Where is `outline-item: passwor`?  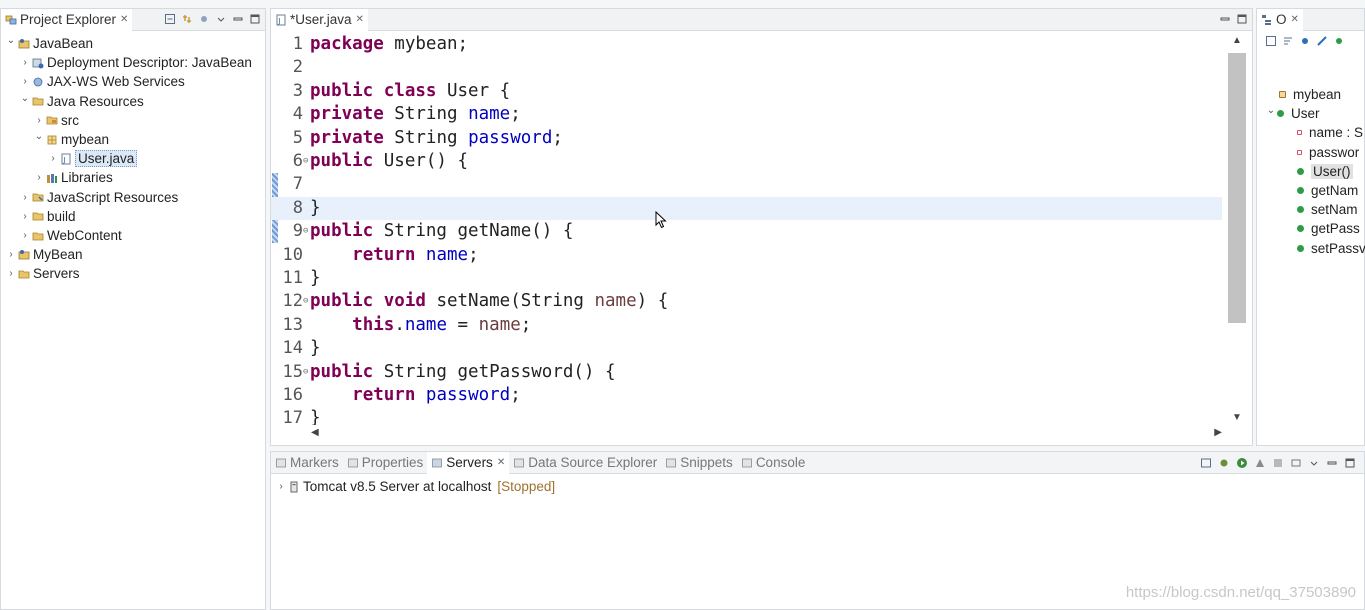
outline-item: passwor is located at coordinates (1328, 152).